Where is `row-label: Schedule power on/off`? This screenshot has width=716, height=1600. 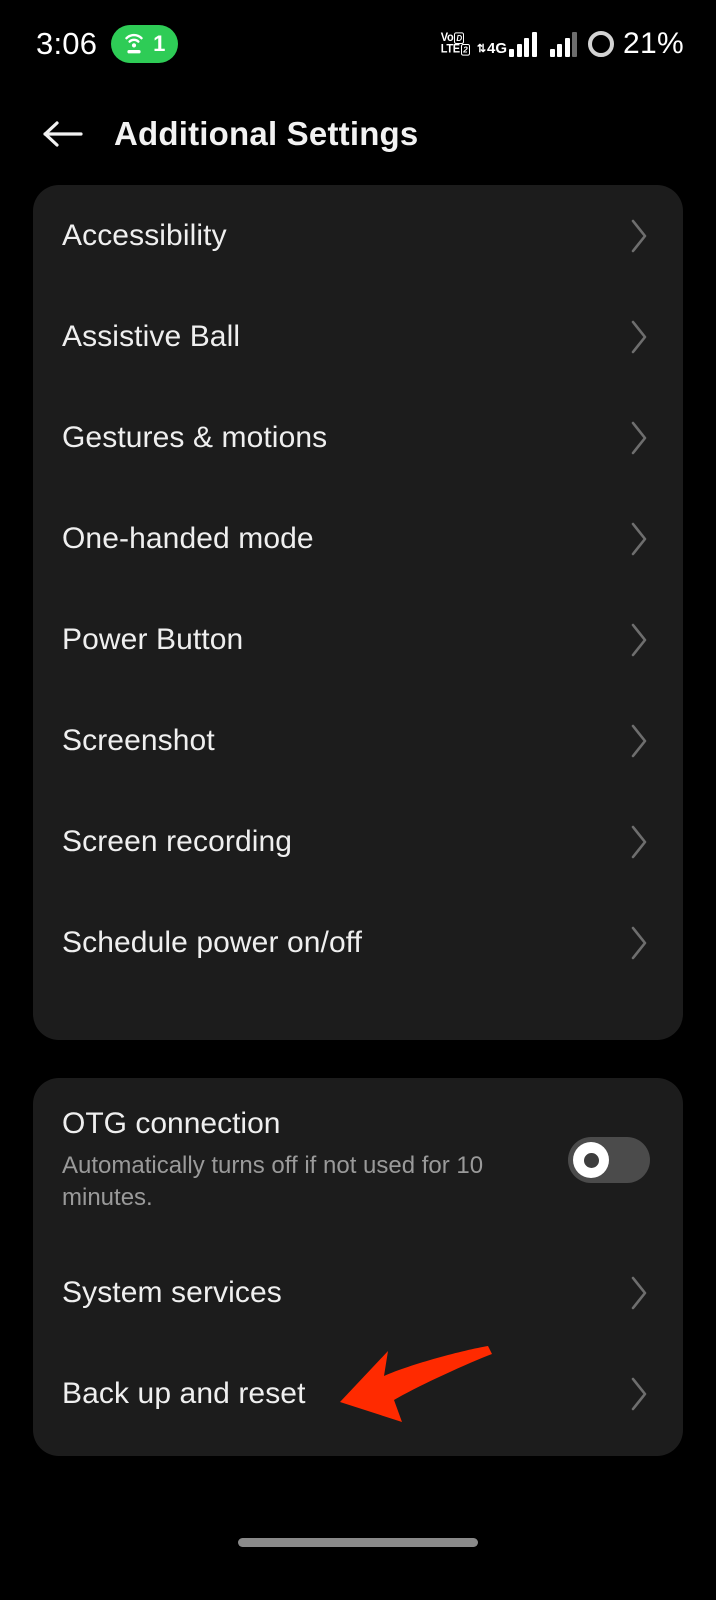 row-label: Schedule power on/off is located at coordinates (212, 942).